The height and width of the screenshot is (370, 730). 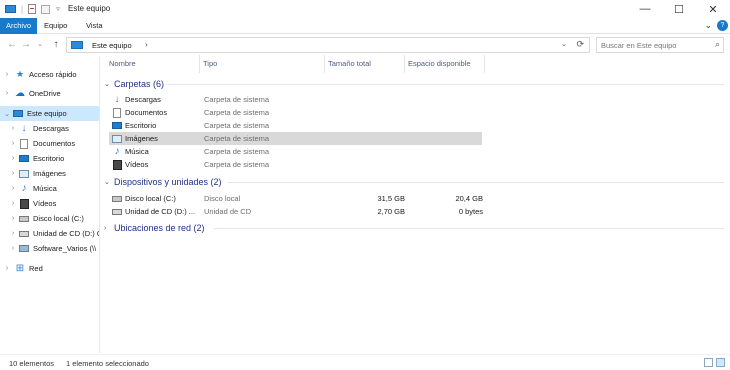 What do you see at coordinates (49, 268) in the screenshot?
I see `sidebar-item-red: › ⊞ Red` at bounding box center [49, 268].